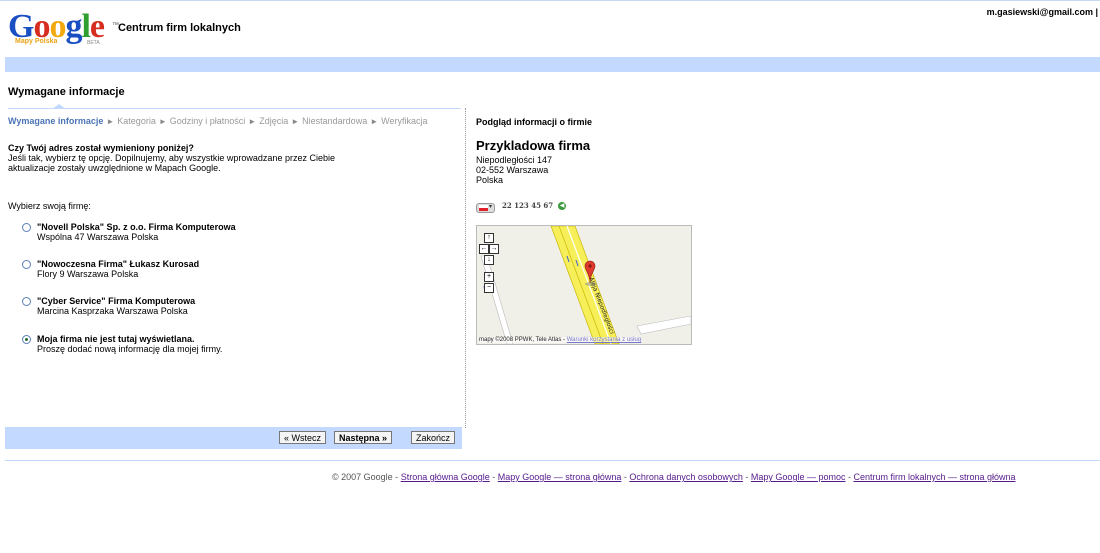 Image resolution: width=1100 pixels, height=553 pixels. I want to click on map-copyright-text: mapy ©2008 PPWK, Tele Atlas -, so click(522, 340).